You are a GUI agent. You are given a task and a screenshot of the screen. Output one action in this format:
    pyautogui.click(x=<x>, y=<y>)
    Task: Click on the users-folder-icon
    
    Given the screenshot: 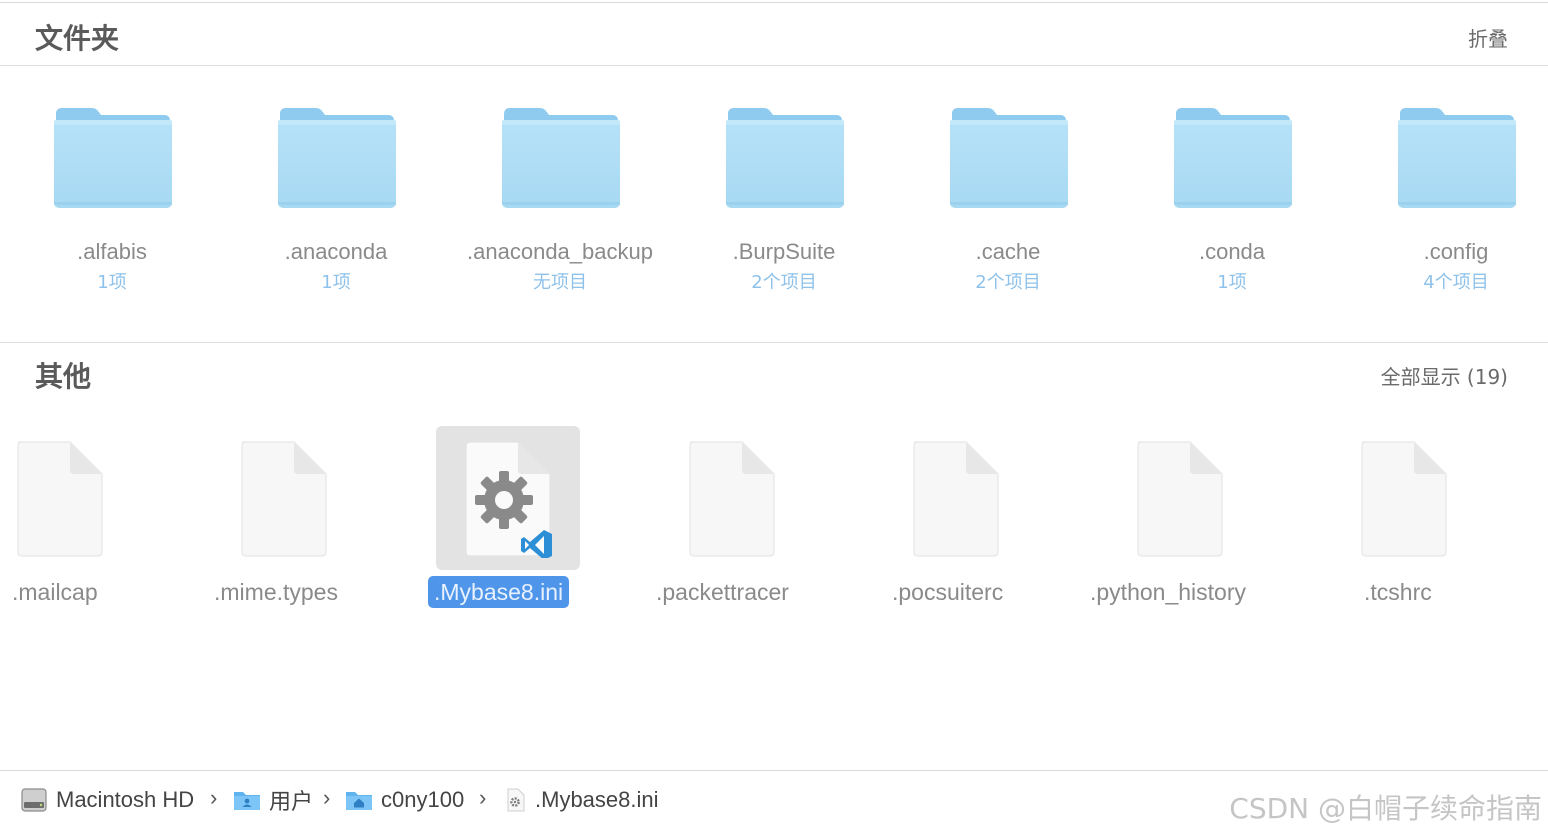 What is the action you would take?
    pyautogui.click(x=247, y=801)
    